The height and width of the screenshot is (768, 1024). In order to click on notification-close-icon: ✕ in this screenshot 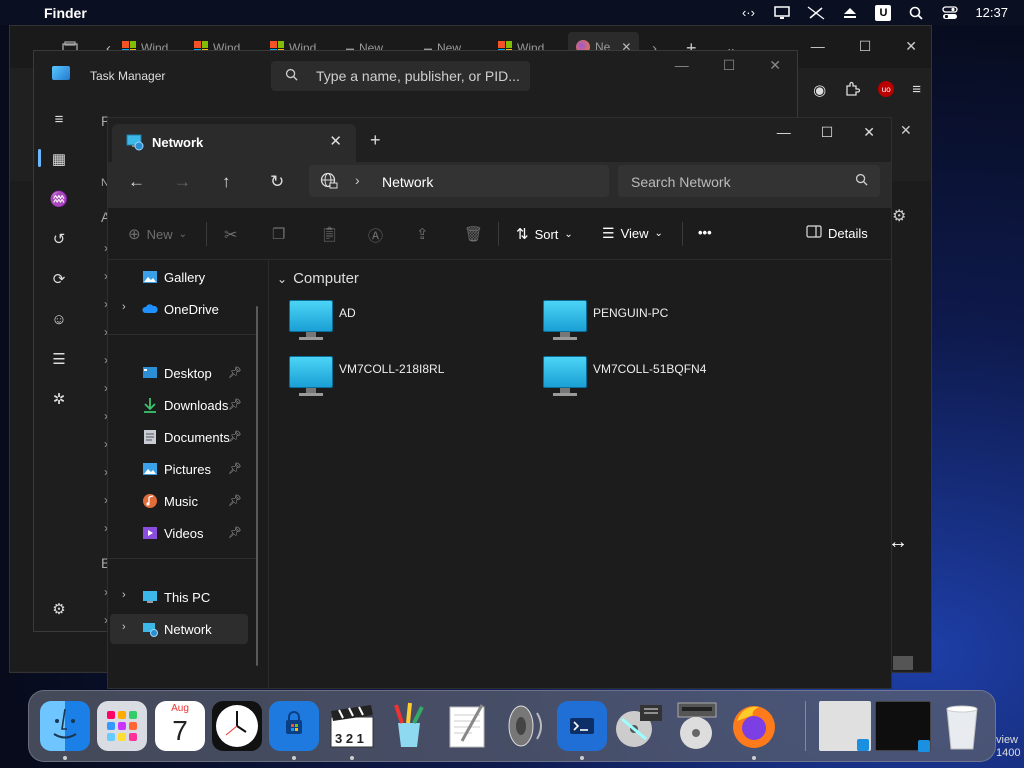, I will do `click(906, 130)`.